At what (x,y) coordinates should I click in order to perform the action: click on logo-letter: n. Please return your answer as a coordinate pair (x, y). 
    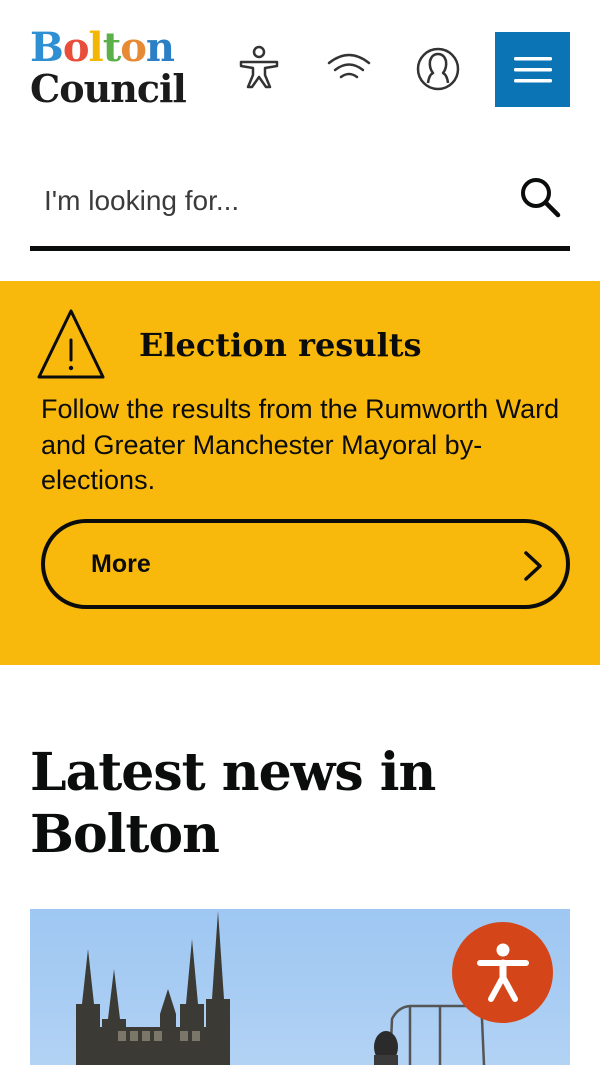
    Looking at the image, I should click on (160, 47).